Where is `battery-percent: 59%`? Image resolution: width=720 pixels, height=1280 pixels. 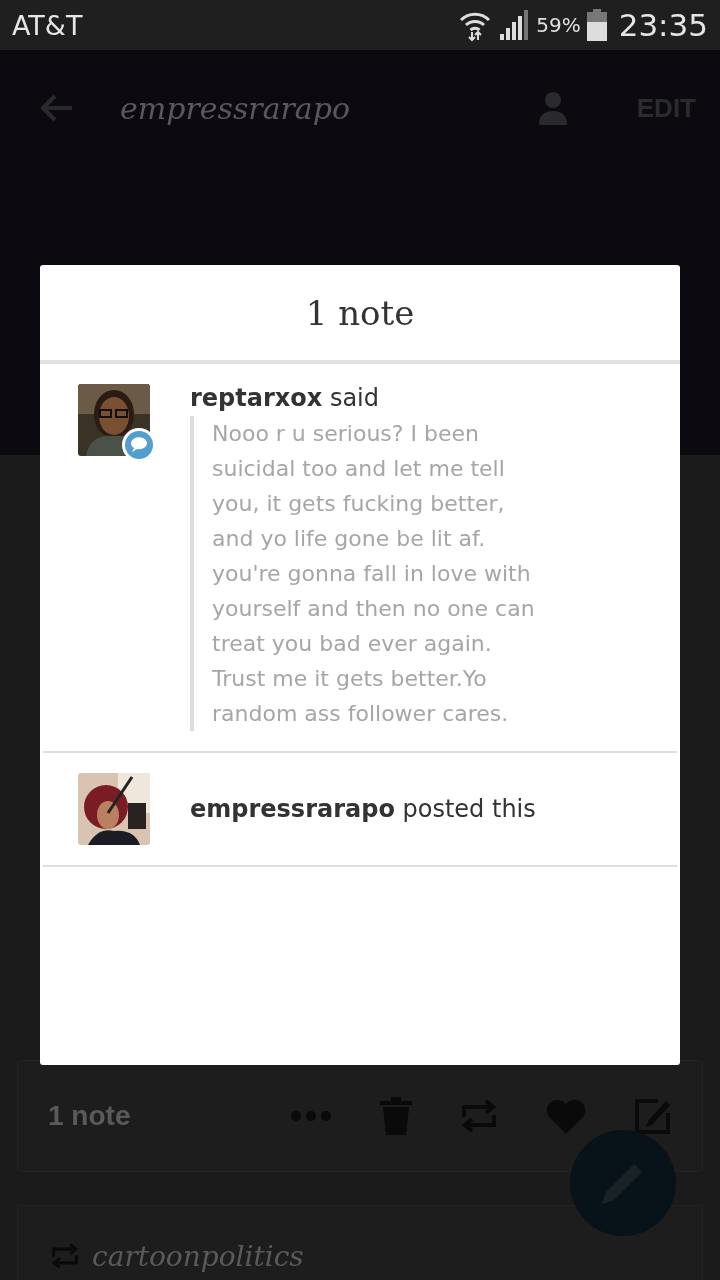 battery-percent: 59% is located at coordinates (558, 25).